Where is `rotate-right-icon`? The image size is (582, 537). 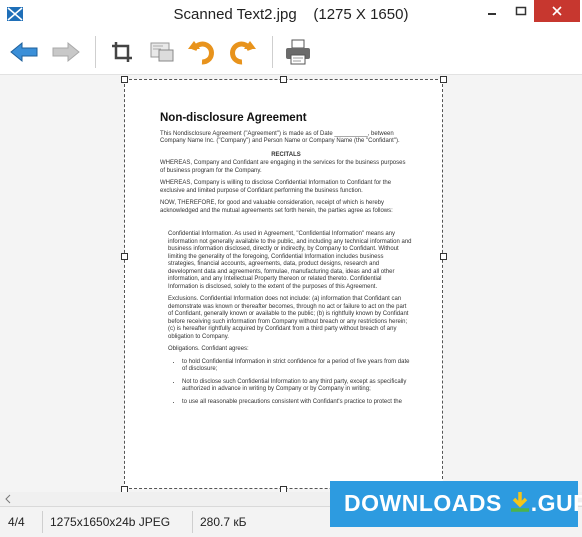
rotate-right-icon is located at coordinates (243, 53).